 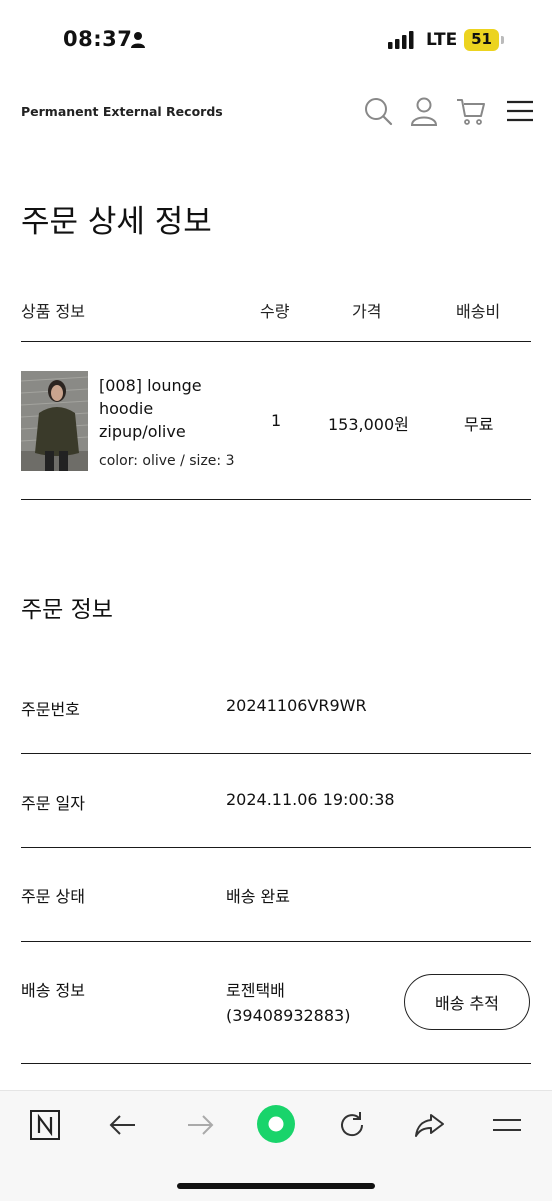 I want to click on battery-level: 51, so click(x=481, y=39).